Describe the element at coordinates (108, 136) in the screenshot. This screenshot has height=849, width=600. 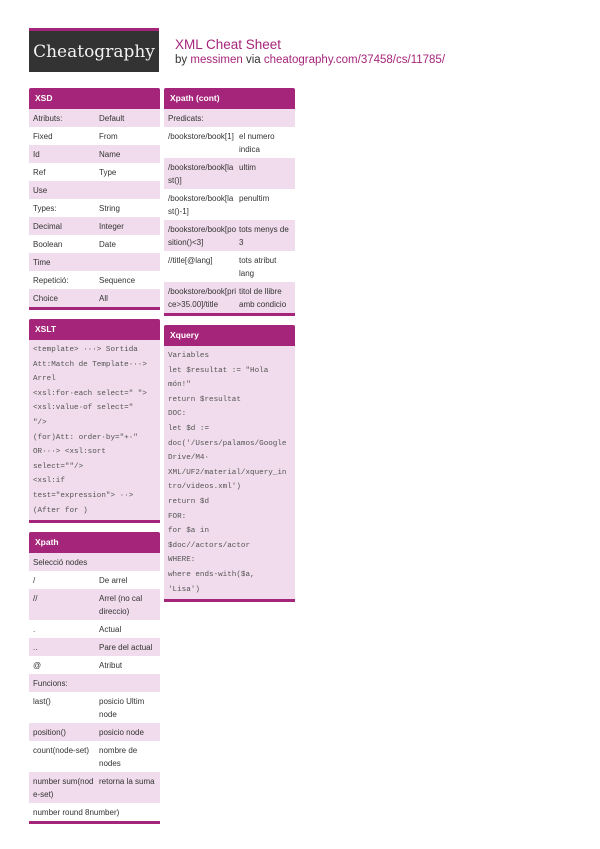
I see `row-value: From` at that location.